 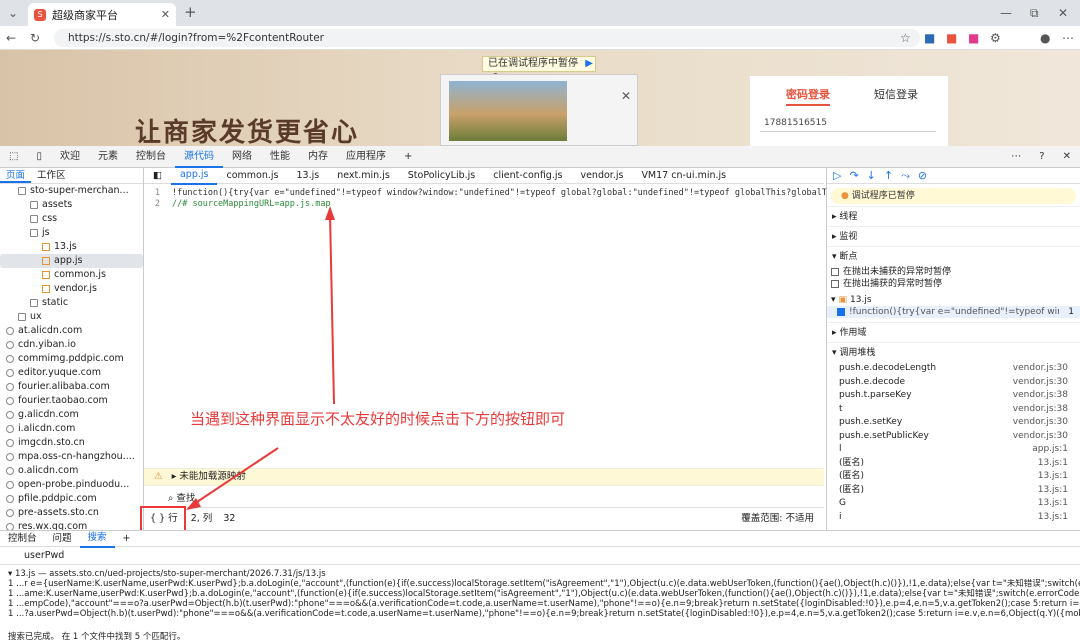 What do you see at coordinates (71, 401) in the screenshot?
I see `tree-item: fourier.taobao.com` at bounding box center [71, 401].